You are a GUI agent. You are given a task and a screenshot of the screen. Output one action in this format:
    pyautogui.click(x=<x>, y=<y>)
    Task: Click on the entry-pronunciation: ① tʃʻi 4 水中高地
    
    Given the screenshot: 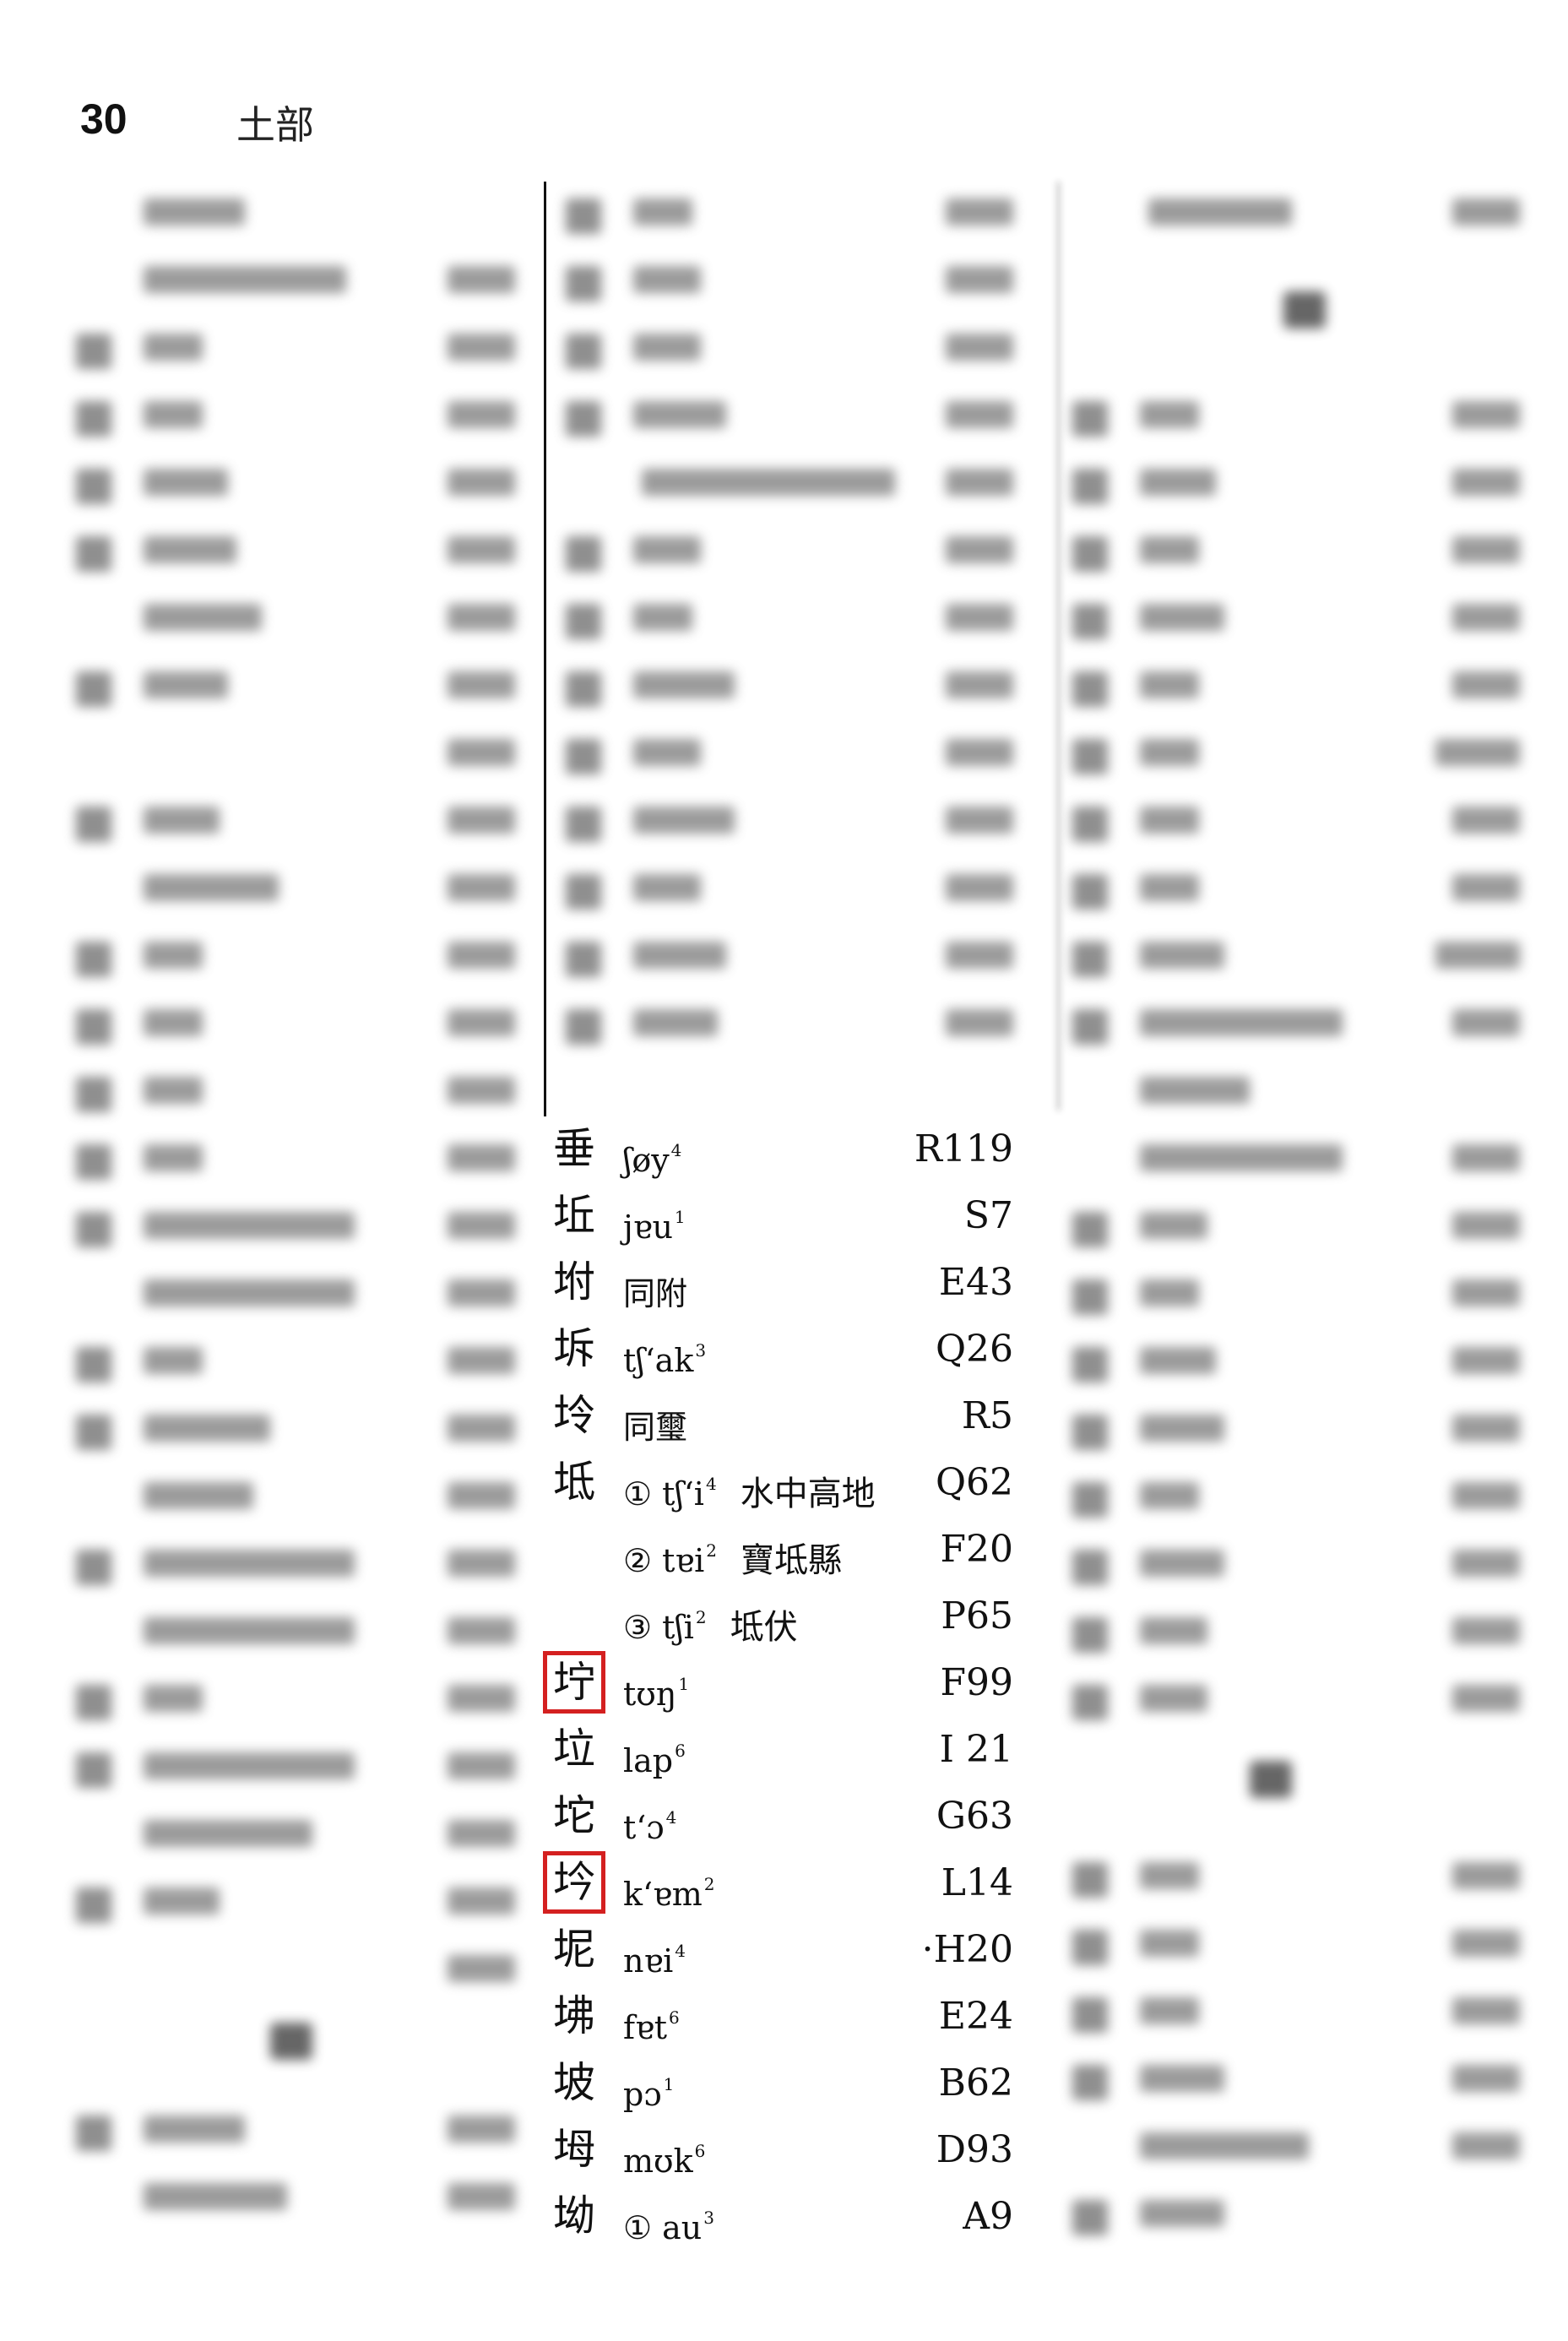 What is the action you would take?
    pyautogui.click(x=749, y=1494)
    